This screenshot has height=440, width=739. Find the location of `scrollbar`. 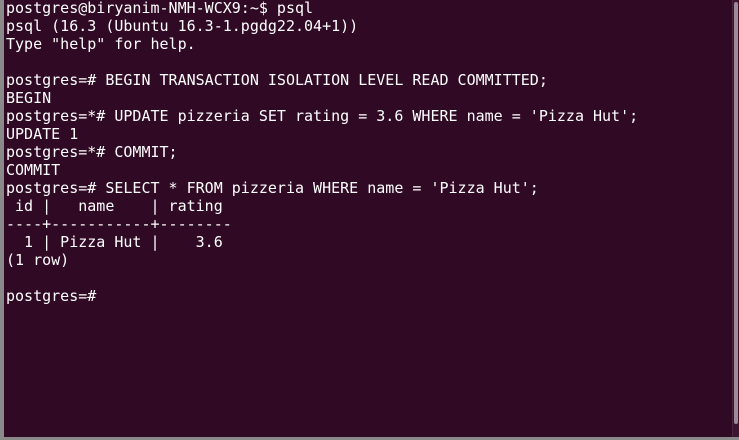

scrollbar is located at coordinates (735, 218).